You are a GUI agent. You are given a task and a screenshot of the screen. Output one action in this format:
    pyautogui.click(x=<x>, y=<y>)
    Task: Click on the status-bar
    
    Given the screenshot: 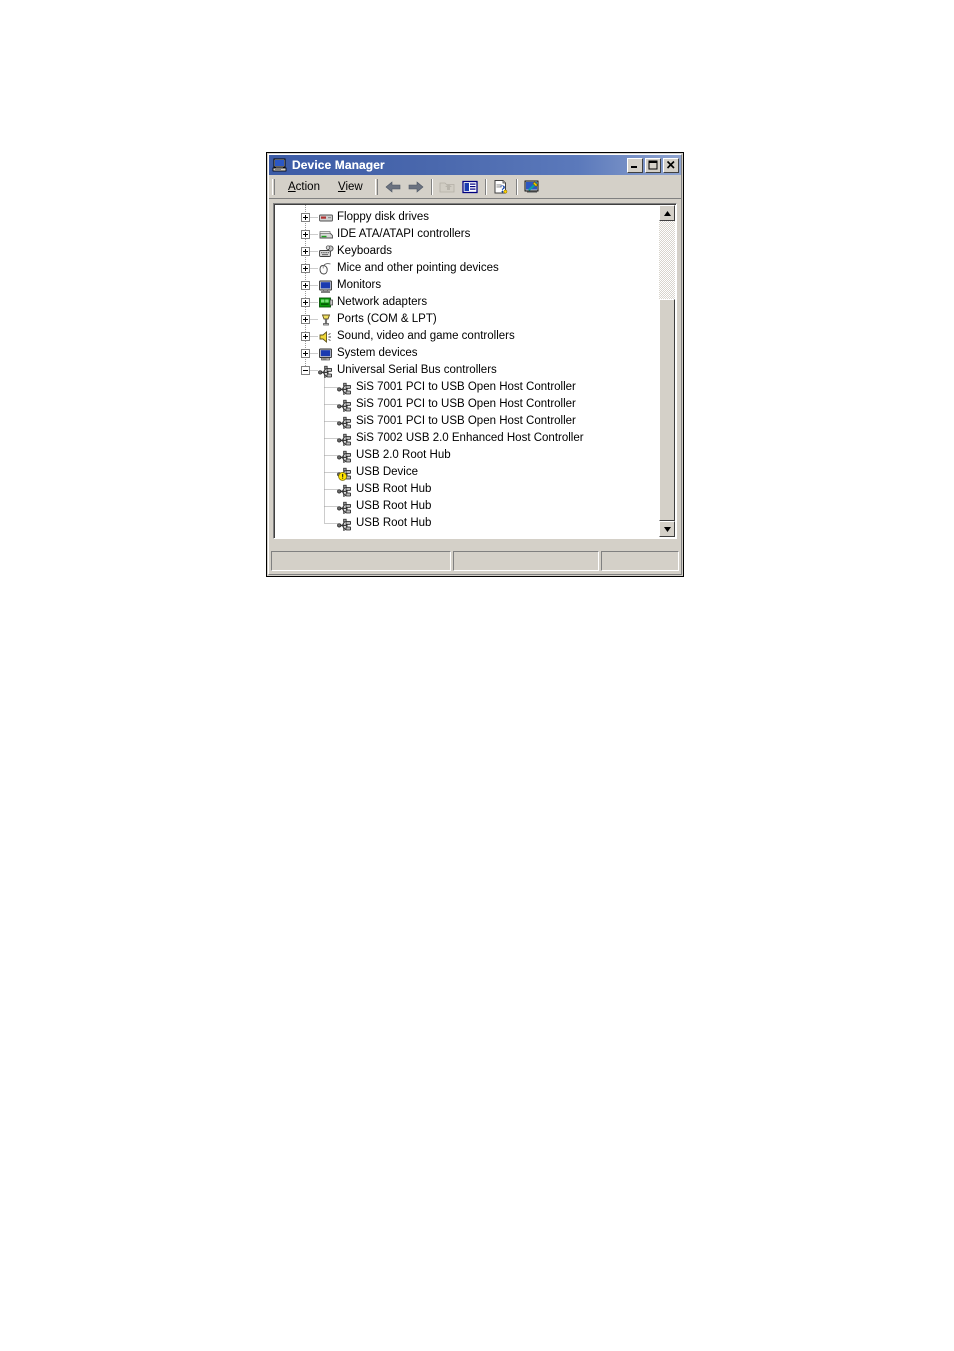 What is the action you would take?
    pyautogui.click(x=475, y=561)
    